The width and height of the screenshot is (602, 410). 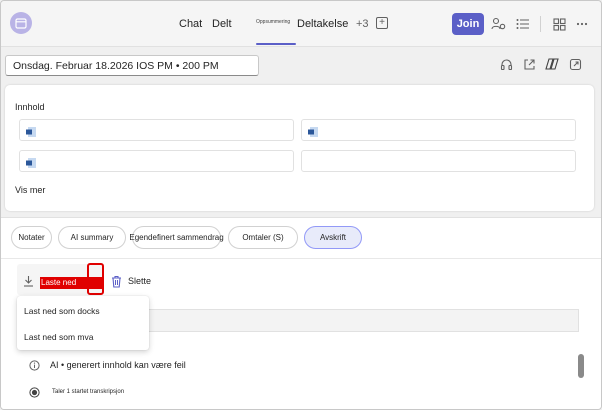 I want to click on file-tile-empty, so click(x=438, y=161).